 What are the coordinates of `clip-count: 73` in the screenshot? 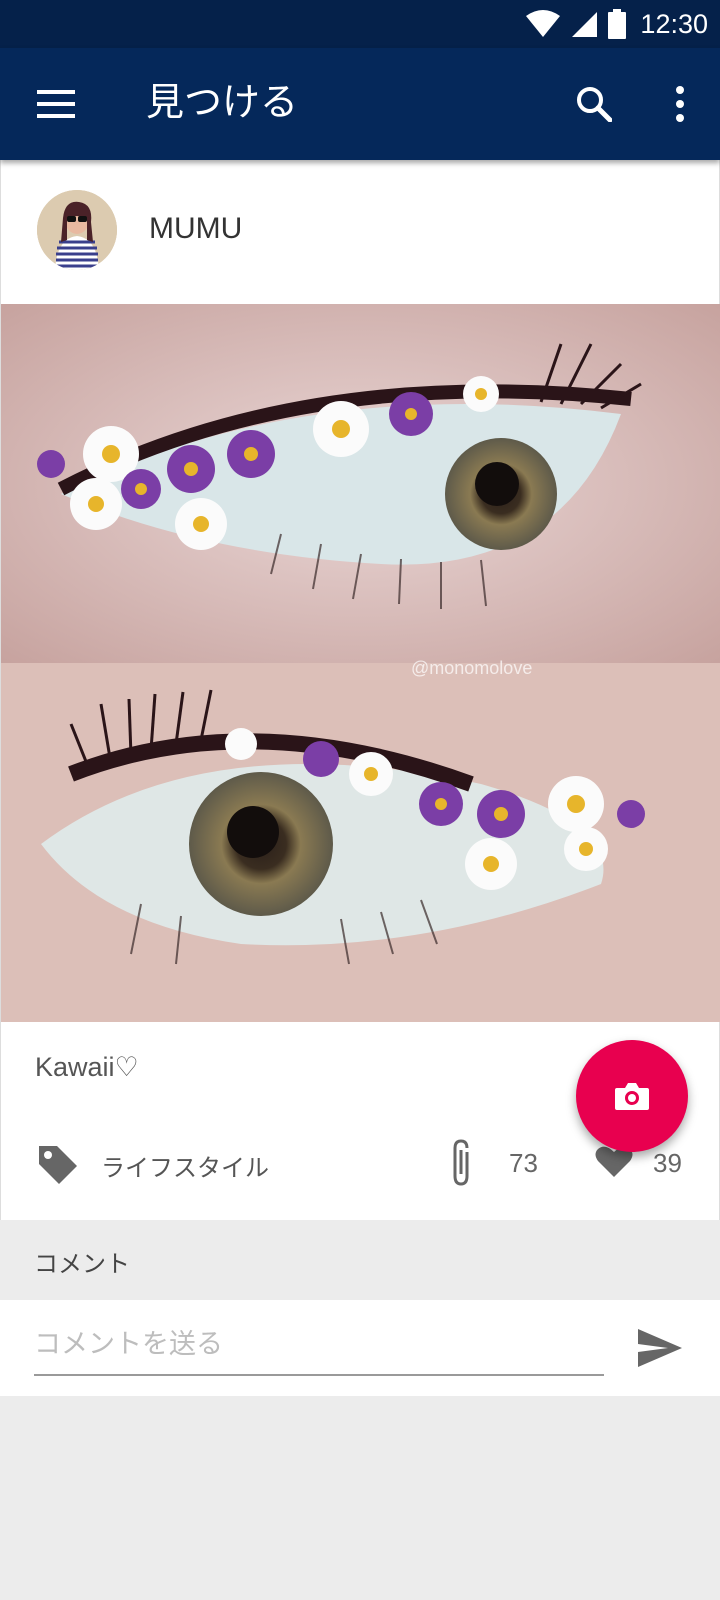 It's located at (523, 1163).